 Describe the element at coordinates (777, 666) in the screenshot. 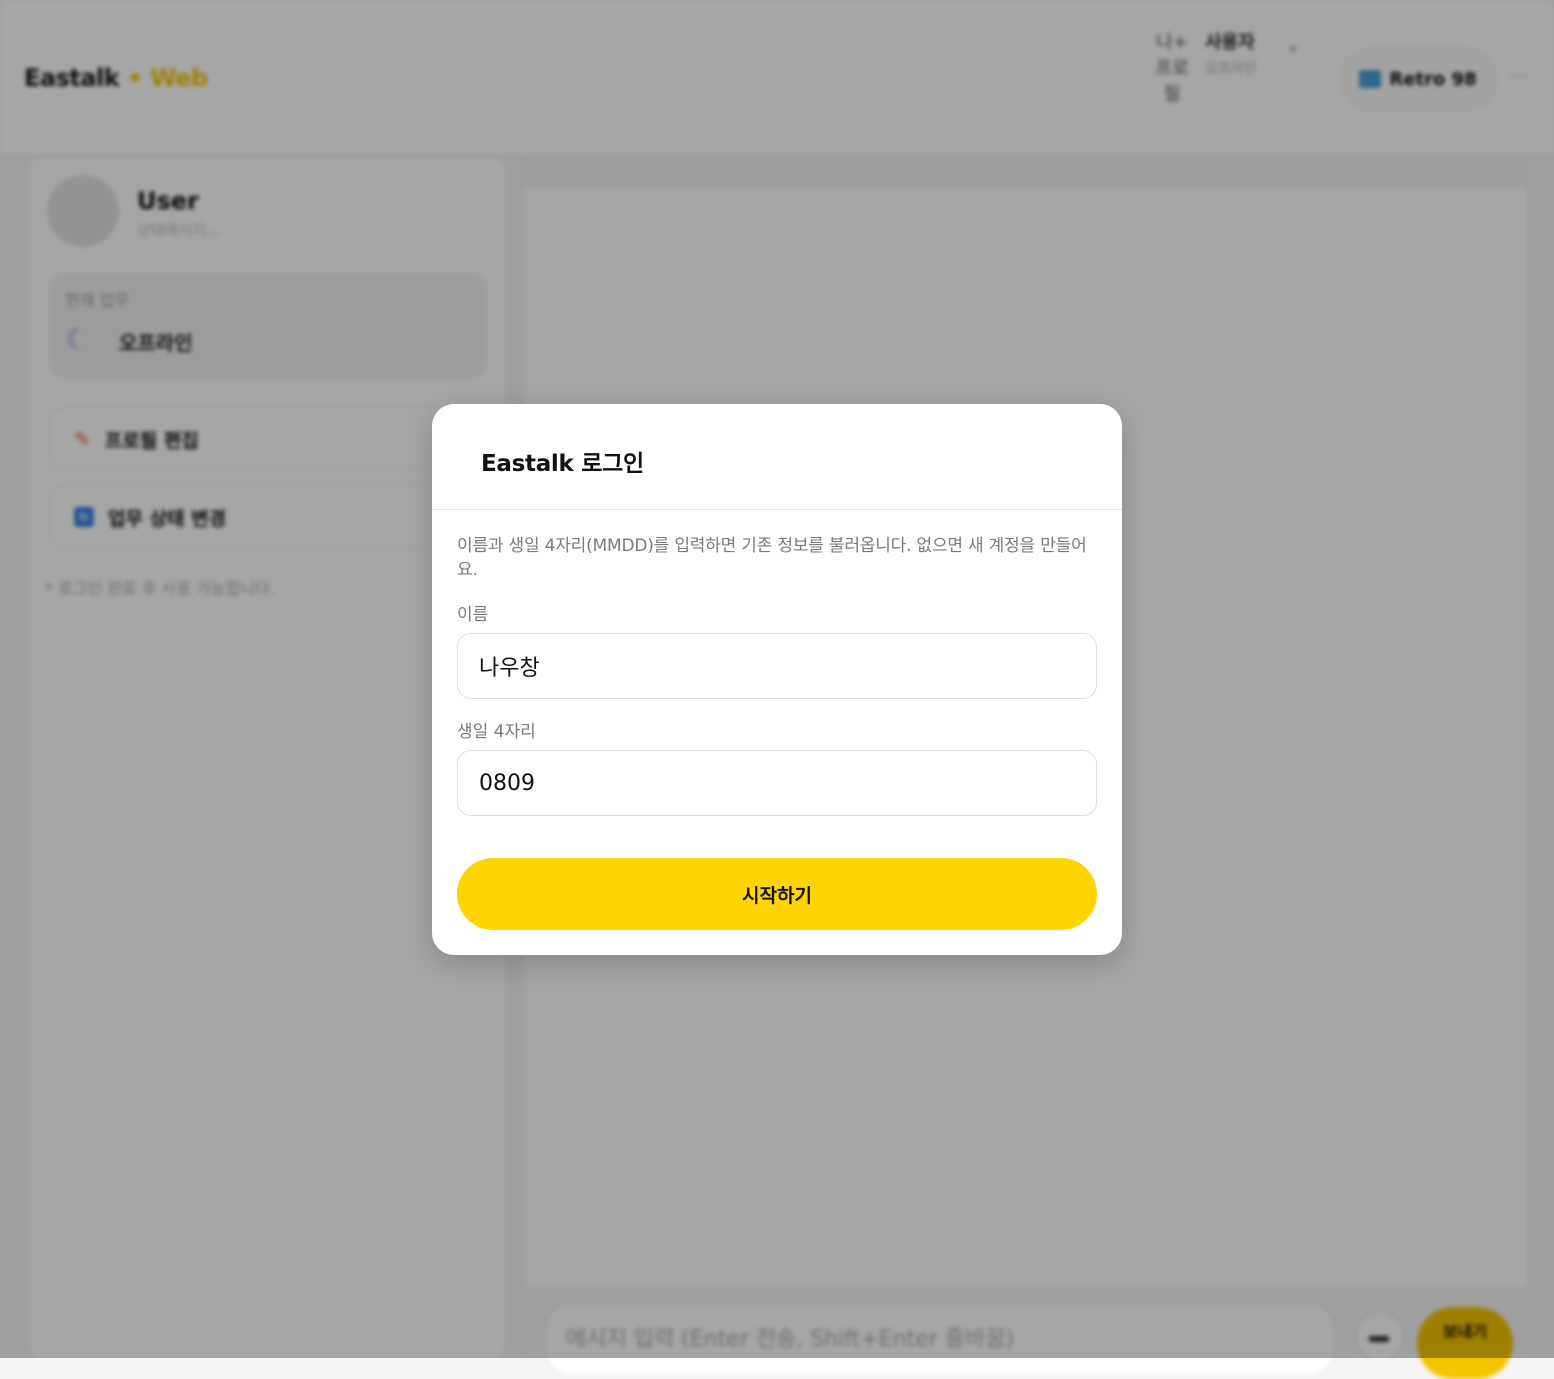

I see `name-field` at that location.